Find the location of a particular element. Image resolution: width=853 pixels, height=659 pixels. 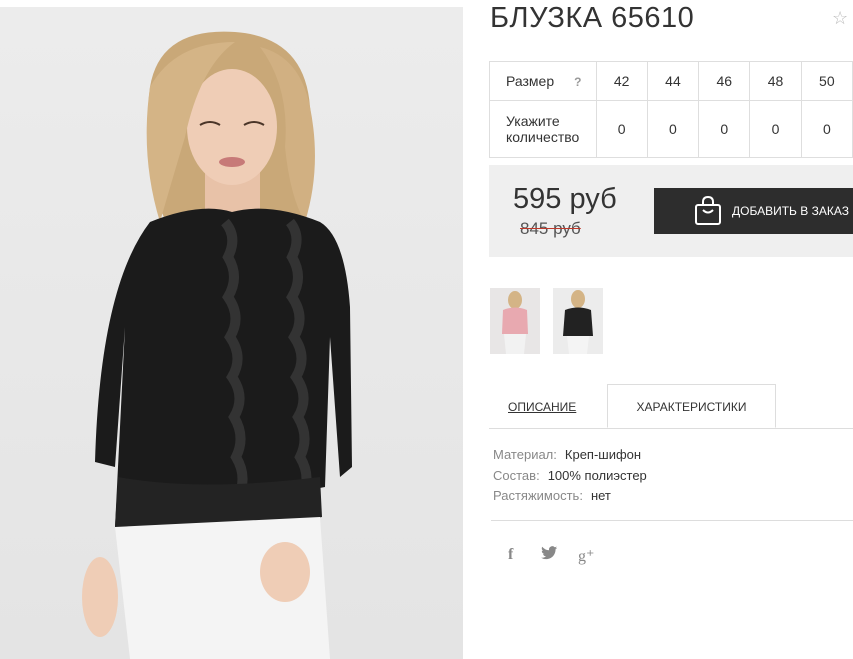

twitter-icon is located at coordinates (549, 555).